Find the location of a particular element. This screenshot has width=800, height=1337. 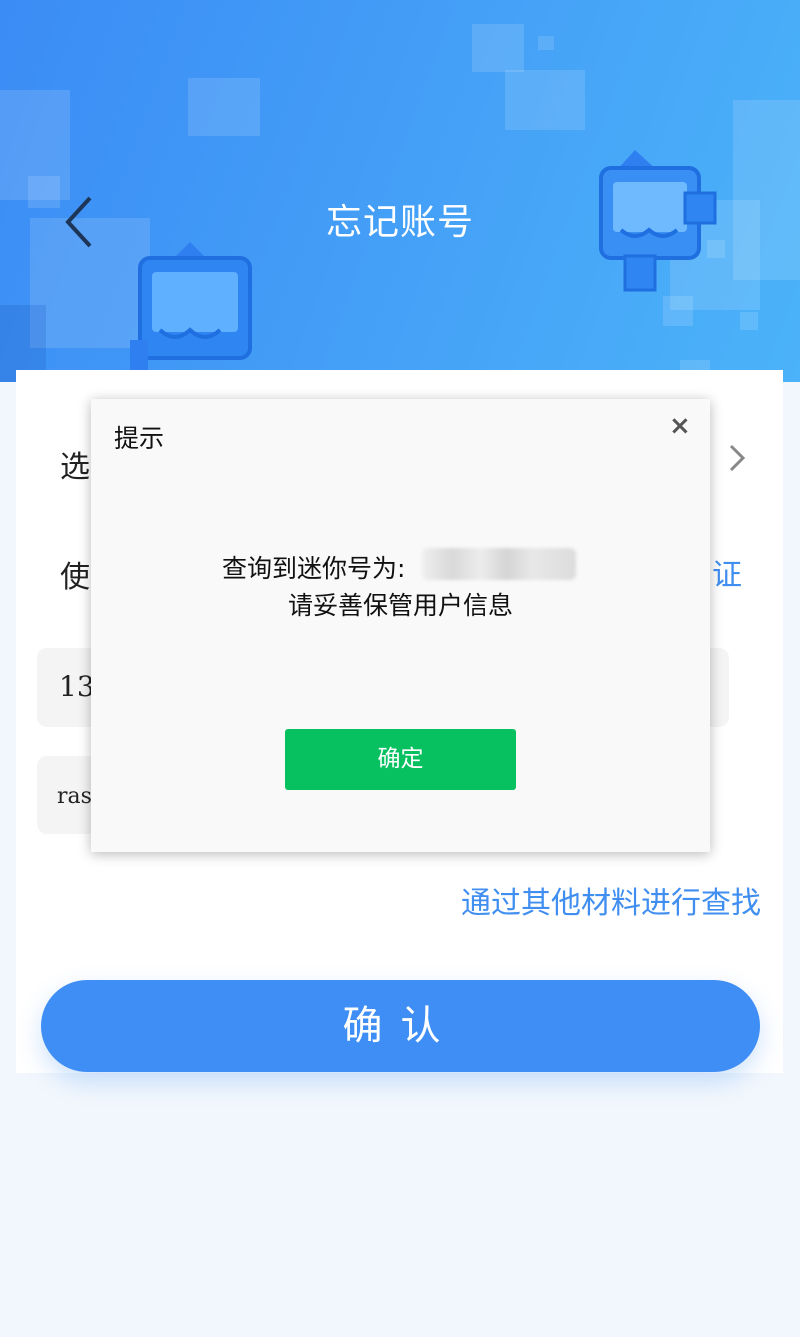

page-title: 忘记账号 is located at coordinates (399, 222).